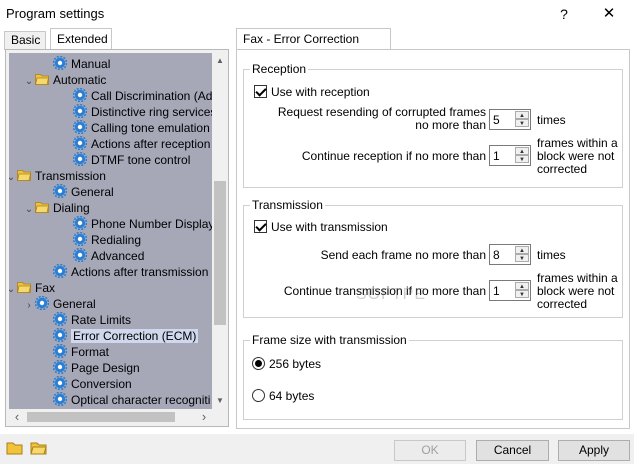 The height and width of the screenshot is (464, 634). Describe the element at coordinates (45, 288) in the screenshot. I see `tree-item-label: Fax` at that location.